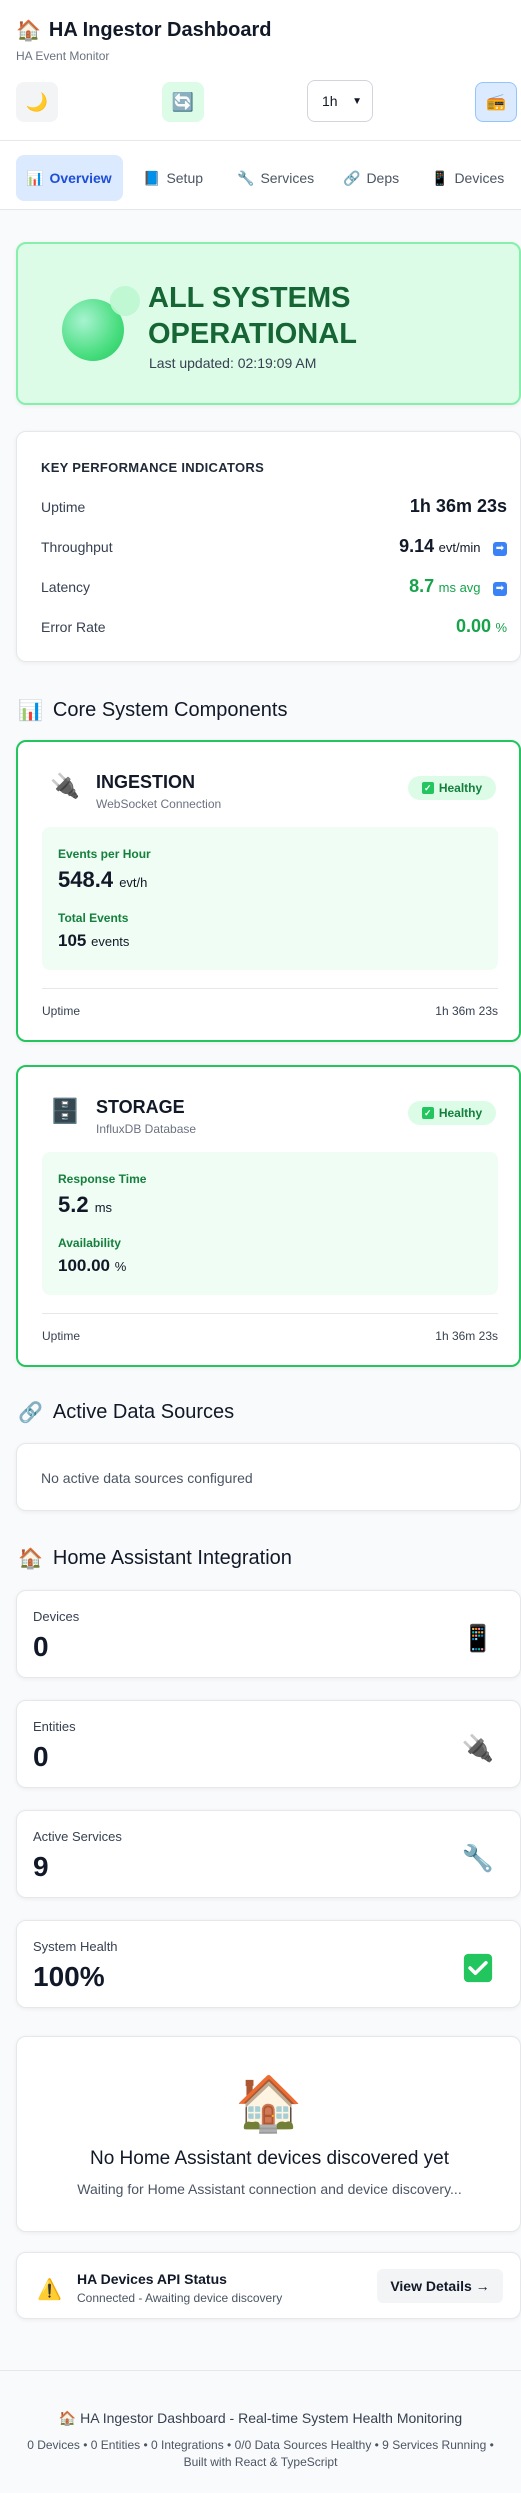 This screenshot has width=521, height=2493. I want to click on system-status-text: ALL SYSTEMS OPERATIONAL, so click(252, 316).